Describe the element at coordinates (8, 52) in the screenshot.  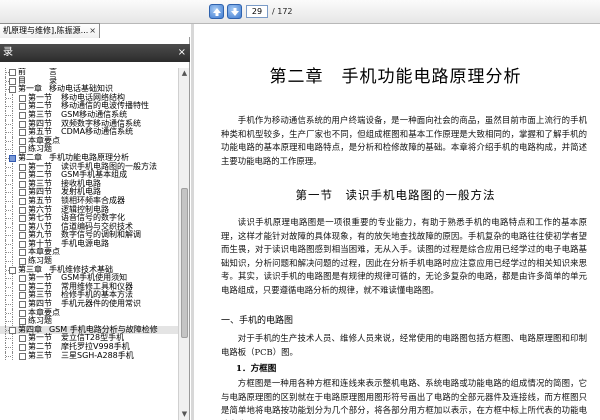
I see `bookmarks-panel-title: 录` at that location.